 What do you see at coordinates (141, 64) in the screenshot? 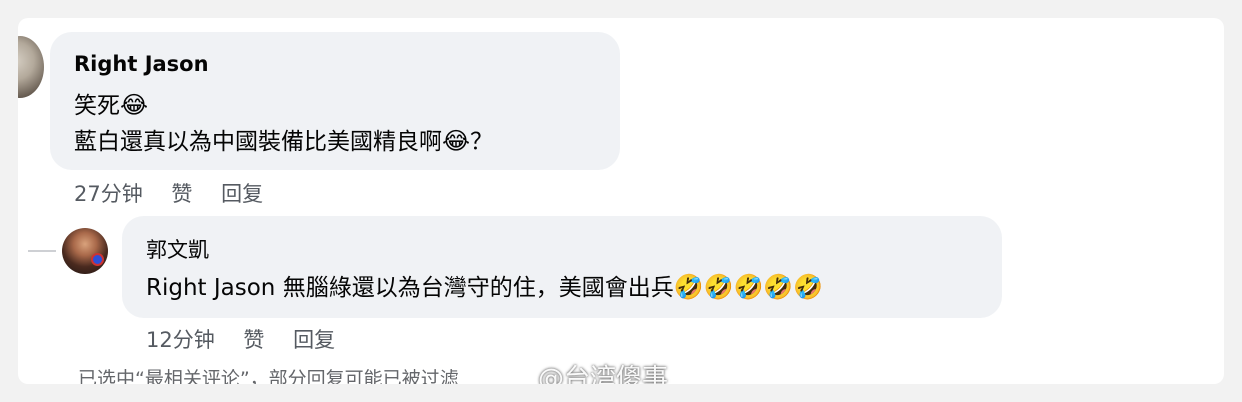
I see `comment-author: Right Jason` at bounding box center [141, 64].